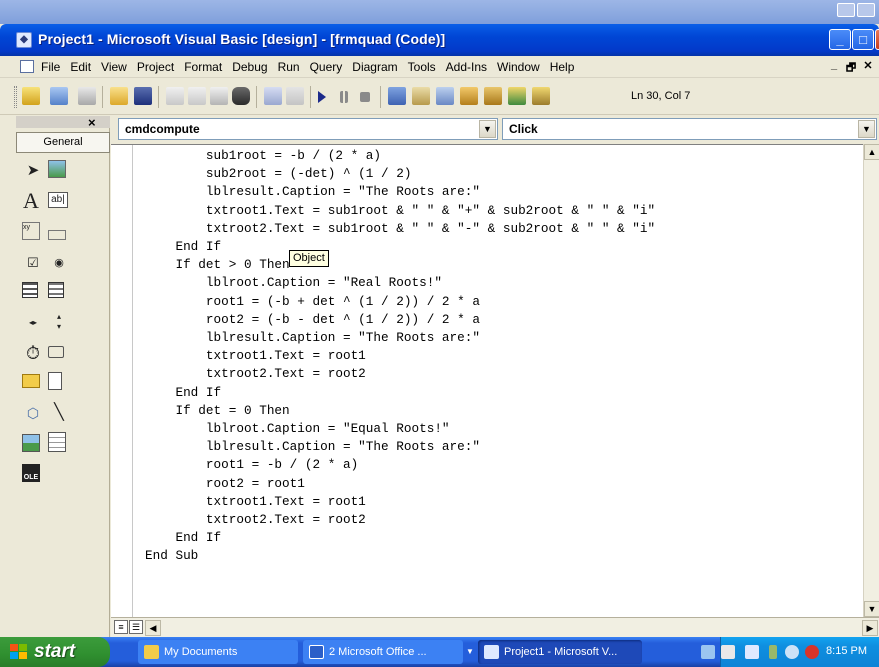 This screenshot has width=879, height=667. What do you see at coordinates (24, 40) in the screenshot?
I see `vb-app-icon: ◆` at bounding box center [24, 40].